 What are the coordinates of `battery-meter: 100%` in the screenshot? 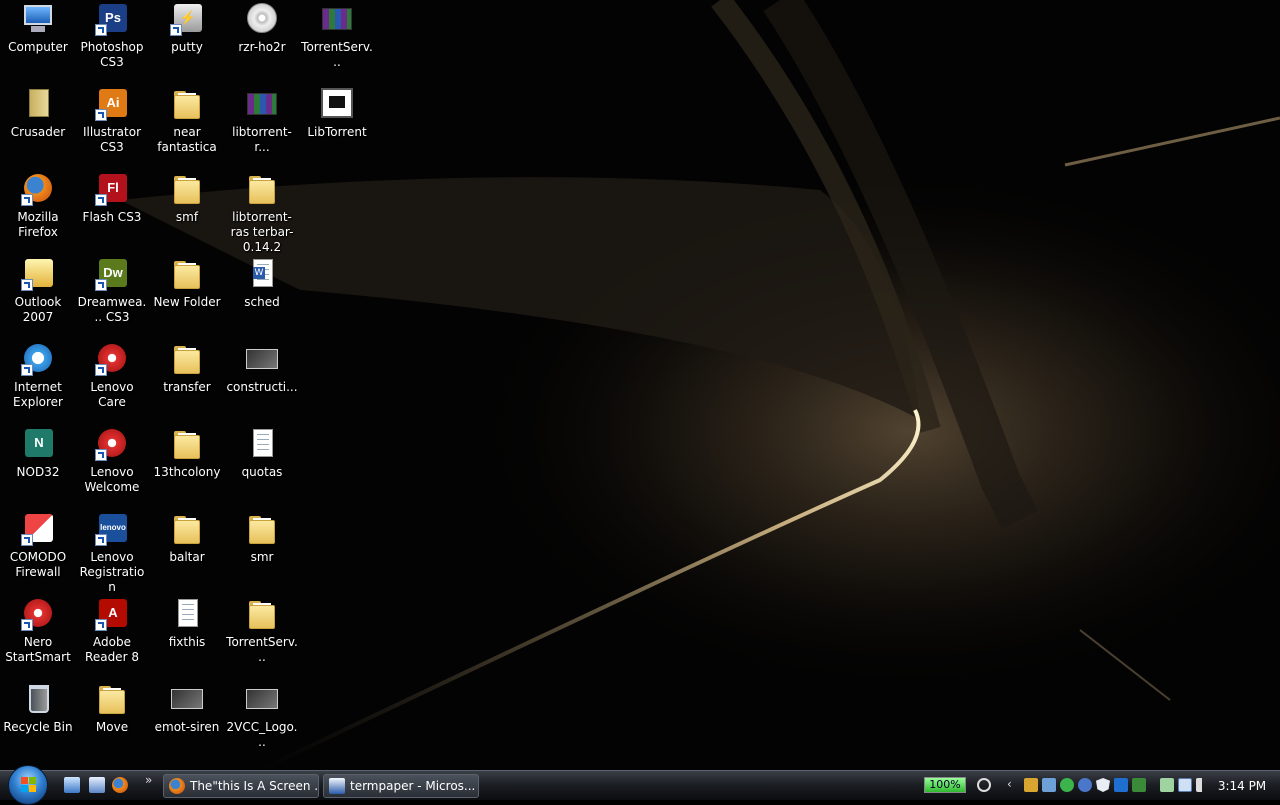 It's located at (945, 785).